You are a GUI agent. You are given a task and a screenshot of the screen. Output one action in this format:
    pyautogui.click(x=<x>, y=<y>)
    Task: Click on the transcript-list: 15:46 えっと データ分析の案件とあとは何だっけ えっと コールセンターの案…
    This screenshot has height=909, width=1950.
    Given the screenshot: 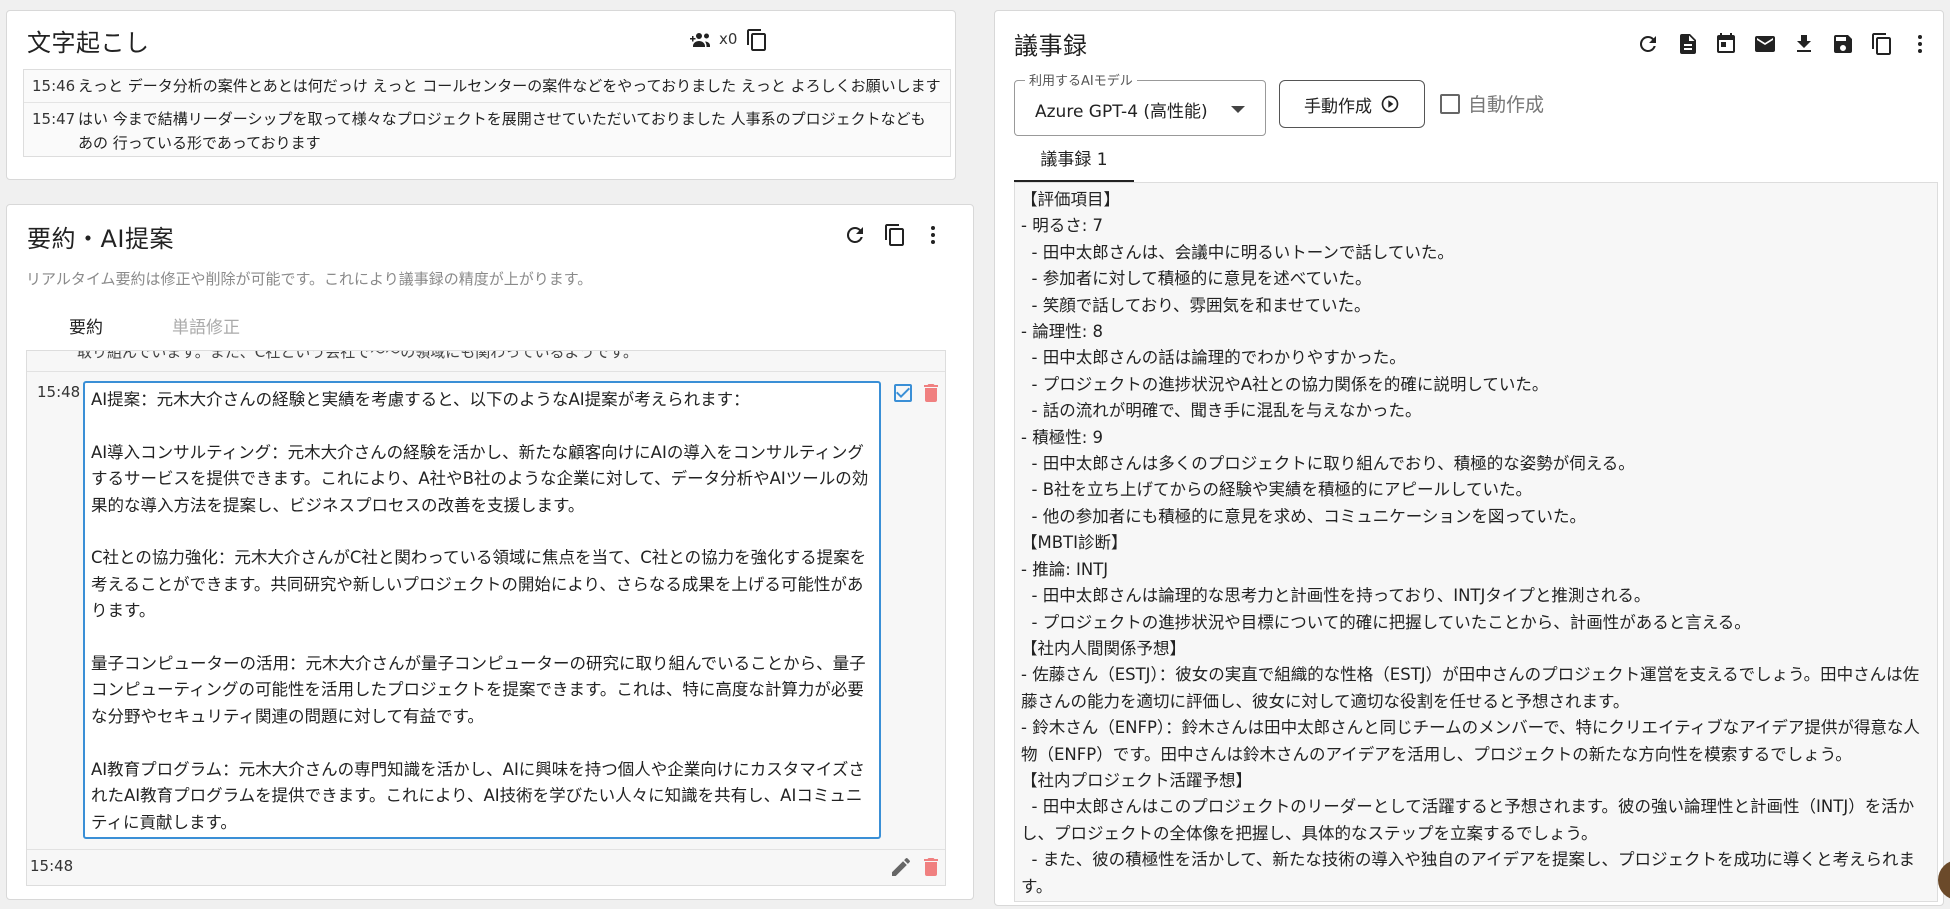 What is the action you would take?
    pyautogui.click(x=487, y=113)
    